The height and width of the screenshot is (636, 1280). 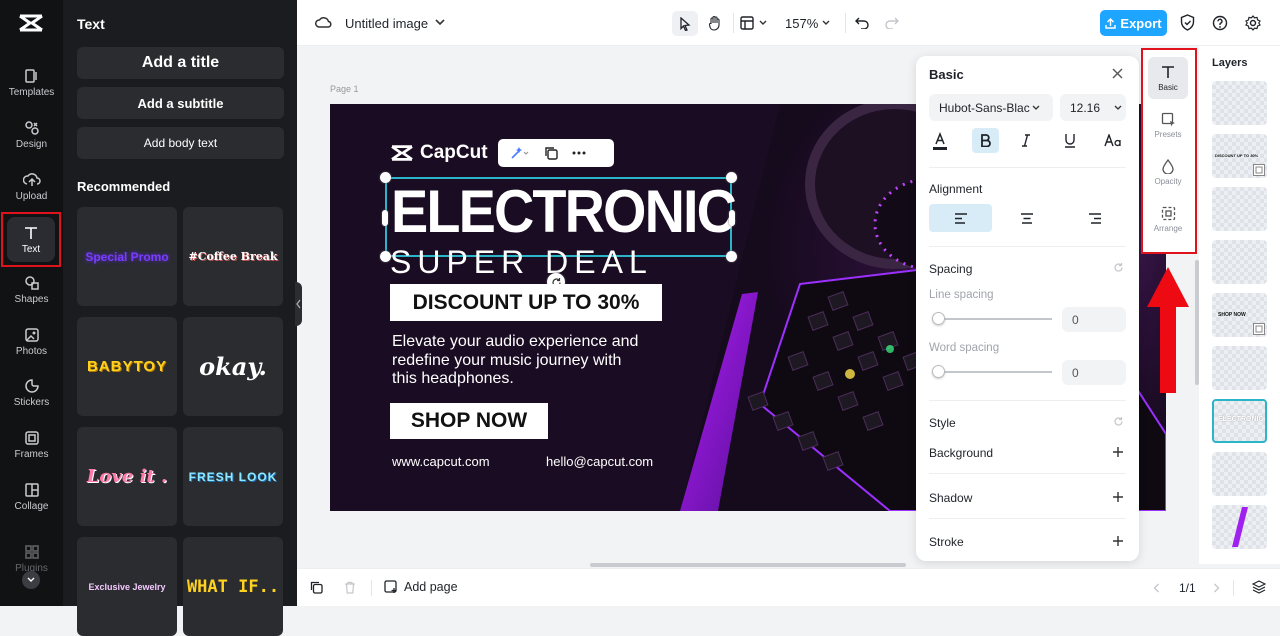 What do you see at coordinates (180, 143) in the screenshot?
I see `add-body-text-button: Add body text` at bounding box center [180, 143].